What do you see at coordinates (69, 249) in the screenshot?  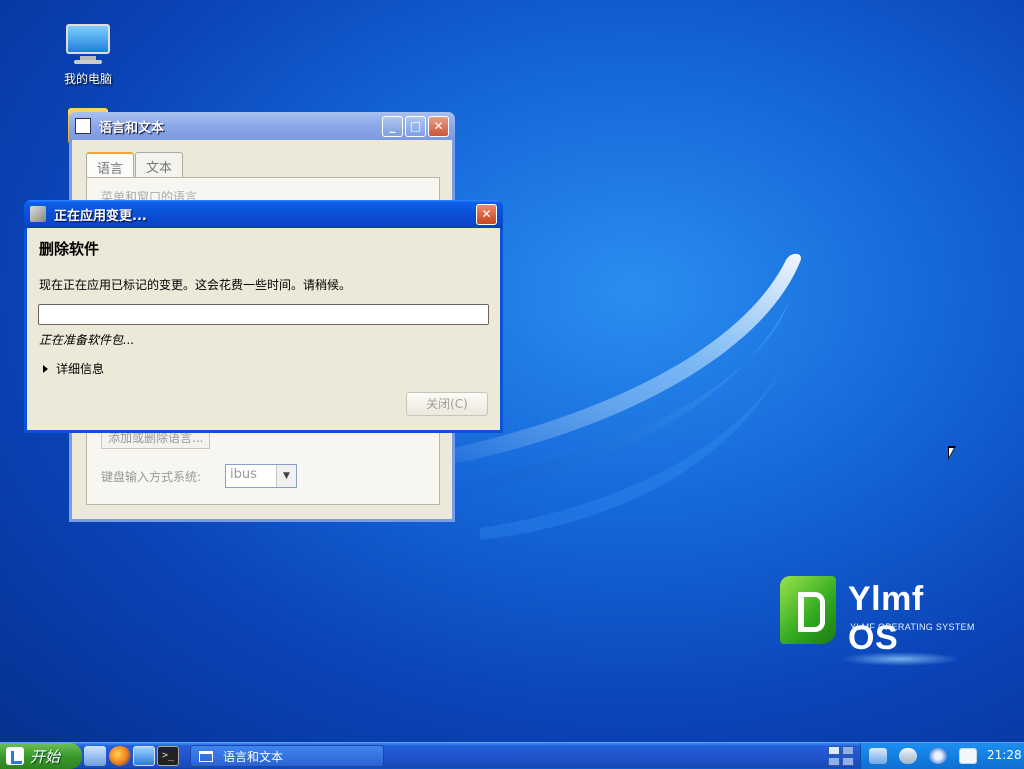 I see `dialog-heading: 删除软件` at bounding box center [69, 249].